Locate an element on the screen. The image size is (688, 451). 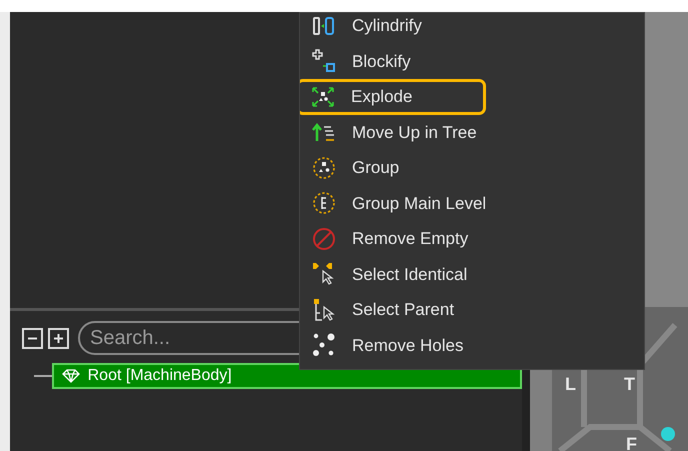
group-icon is located at coordinates (324, 168).